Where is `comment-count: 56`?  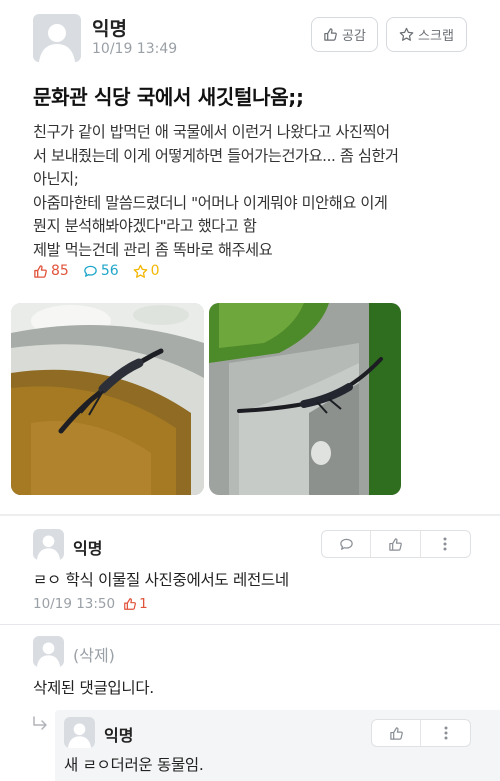 comment-count: 56 is located at coordinates (101, 271).